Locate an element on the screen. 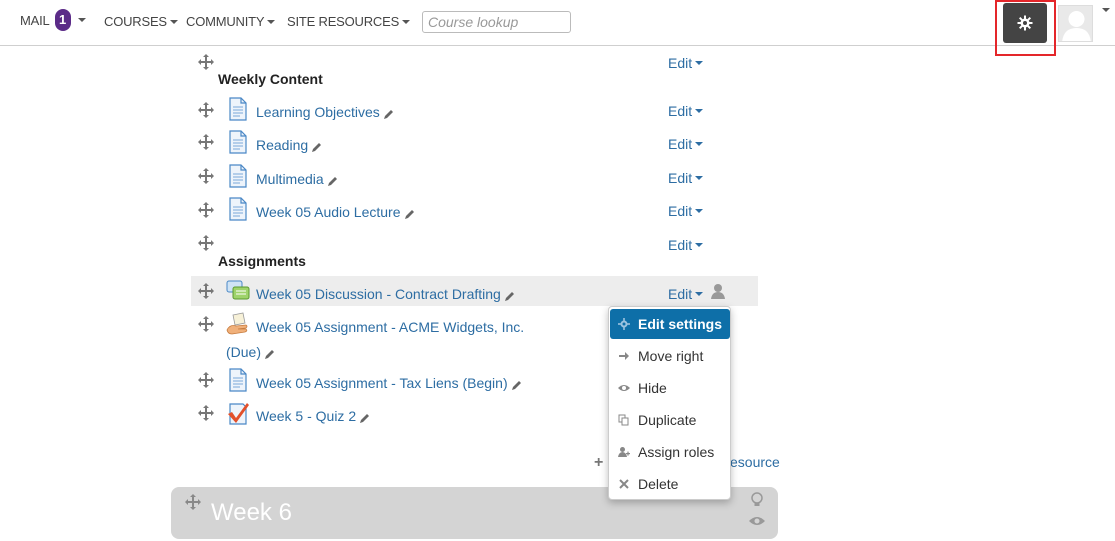  activity-title: Week 05 Assignment - Tax Liens (Begin) is located at coordinates (382, 383).